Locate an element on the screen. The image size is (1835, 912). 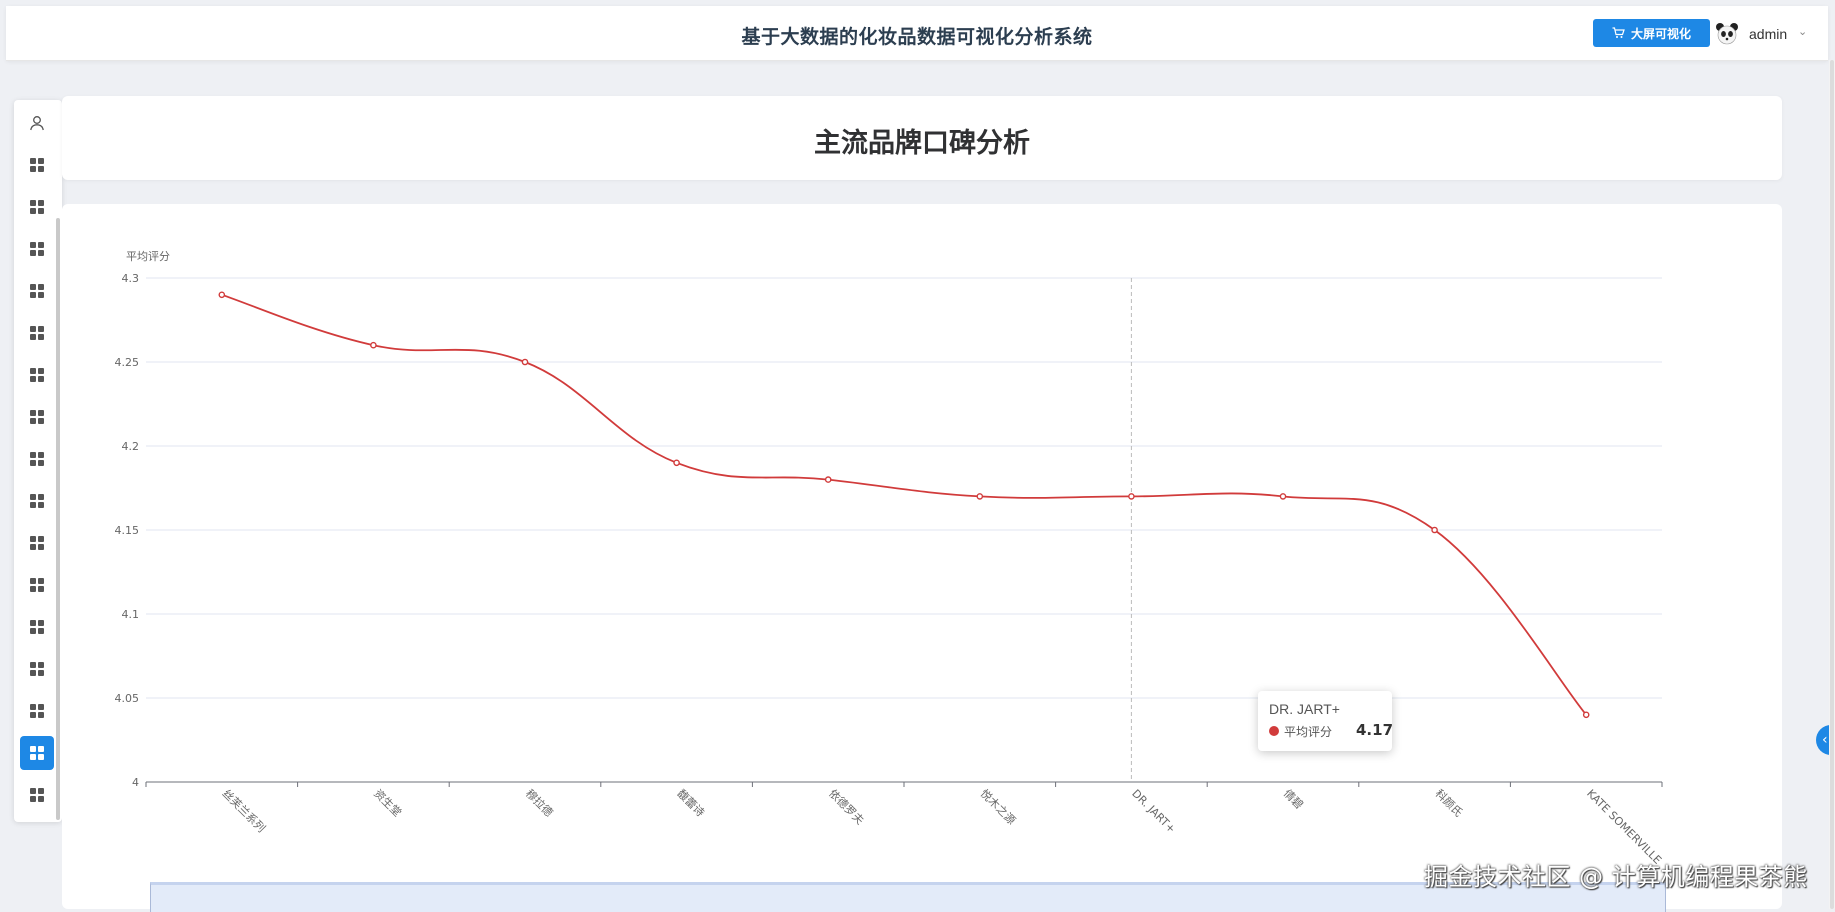
sidebar-item-user is located at coordinates (37, 123).